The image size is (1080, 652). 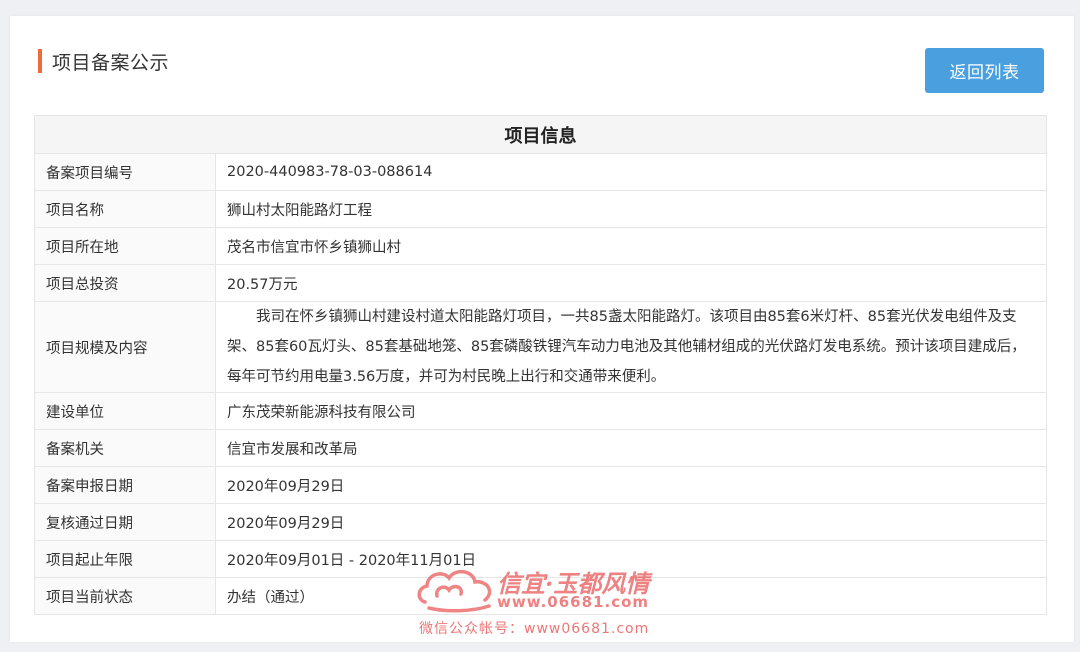 What do you see at coordinates (631, 596) in the screenshot?
I see `row-value: 办结（通过）` at bounding box center [631, 596].